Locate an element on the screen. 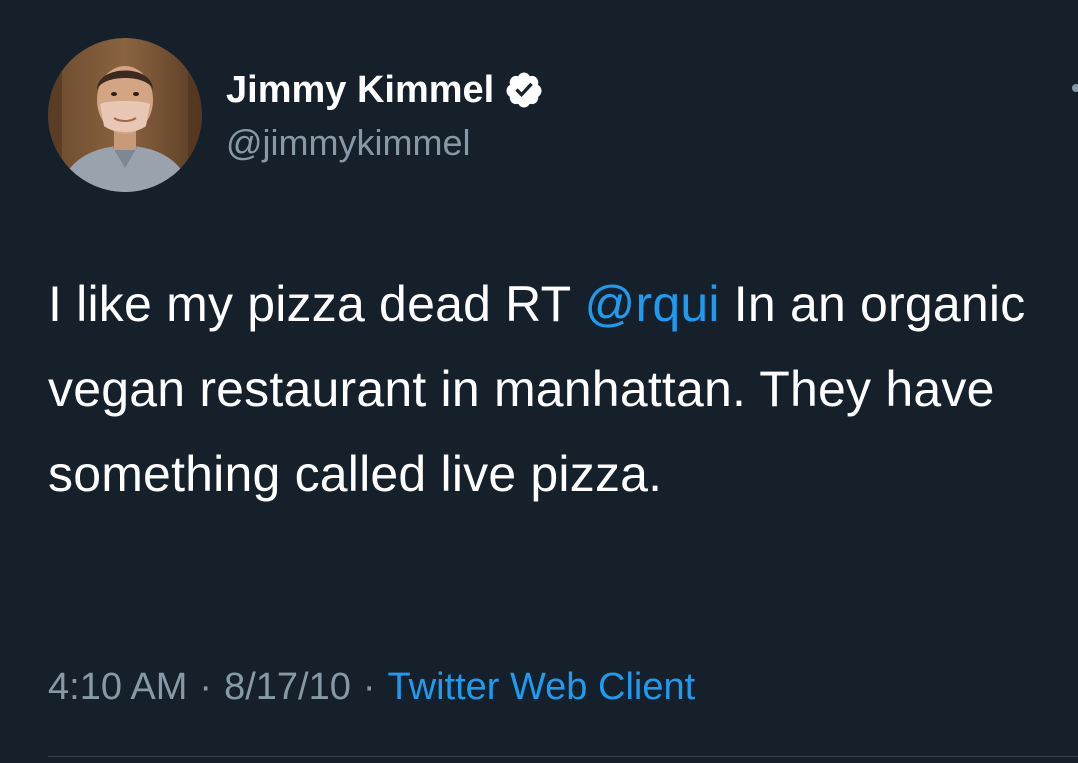 This screenshot has height=763, width=1078. mention-link: @rqui is located at coordinates (652, 304).